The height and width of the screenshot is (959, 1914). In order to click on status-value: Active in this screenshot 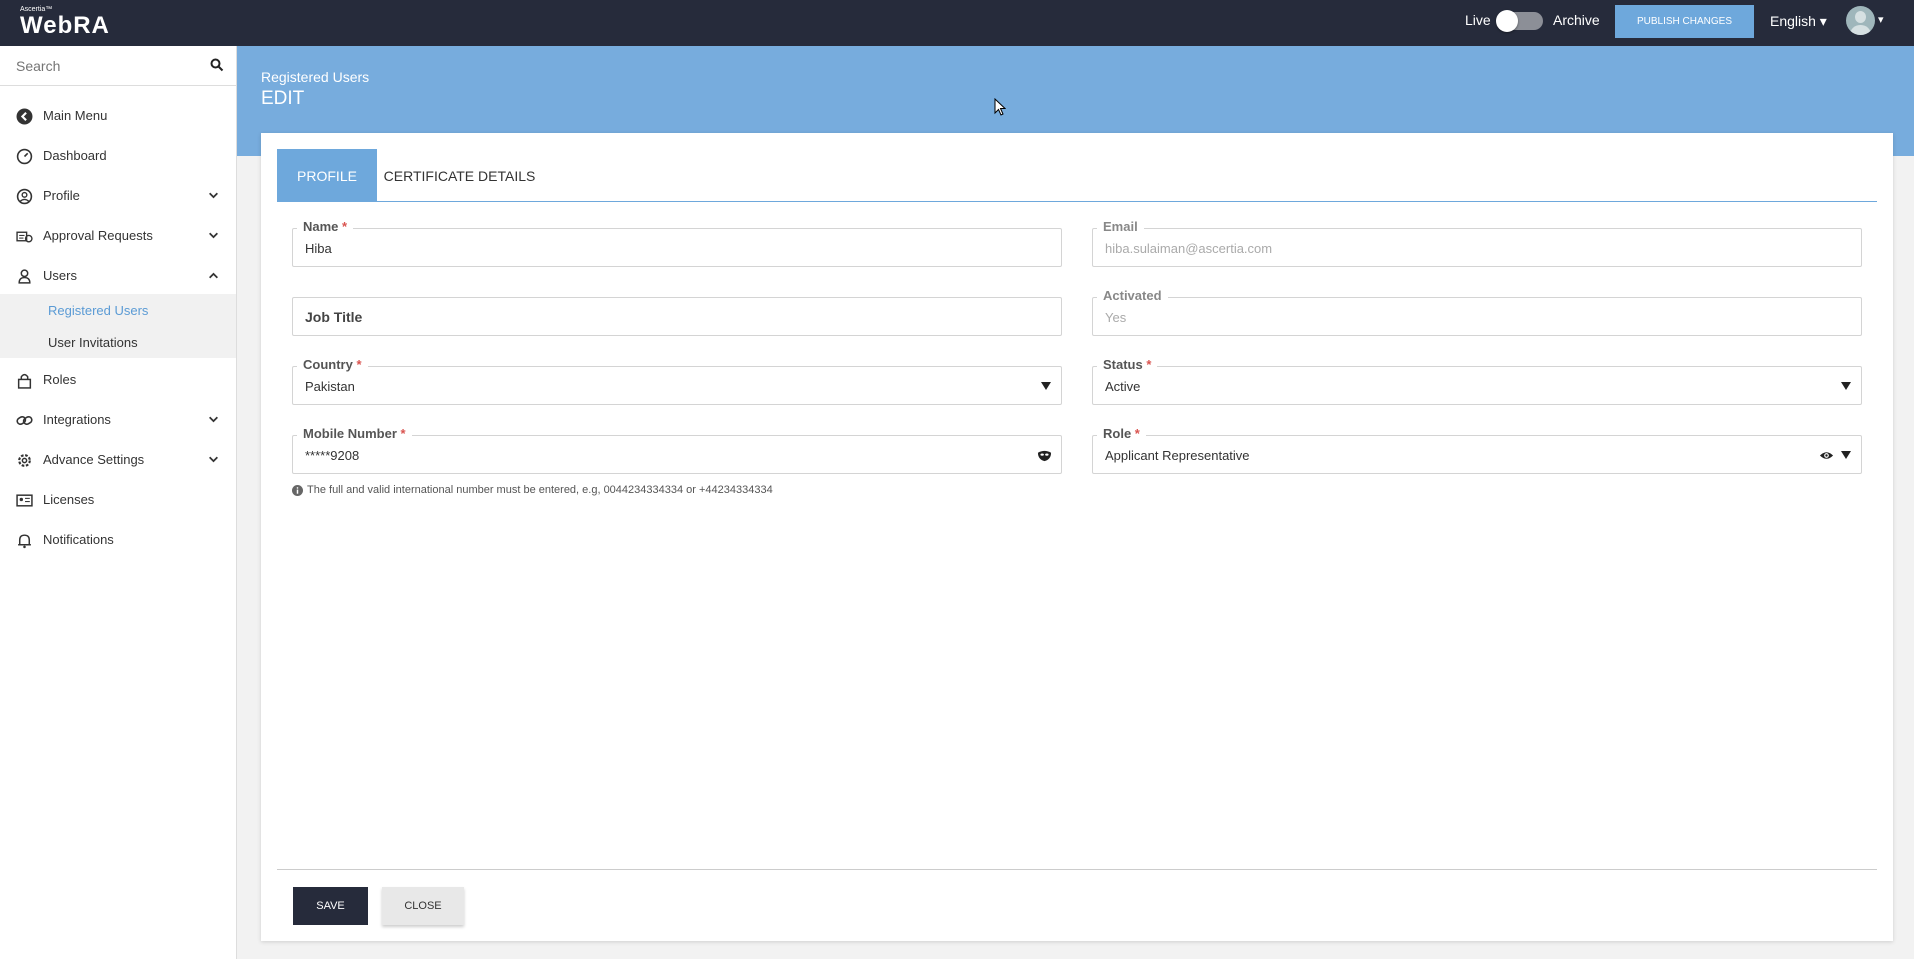, I will do `click(1123, 386)`.